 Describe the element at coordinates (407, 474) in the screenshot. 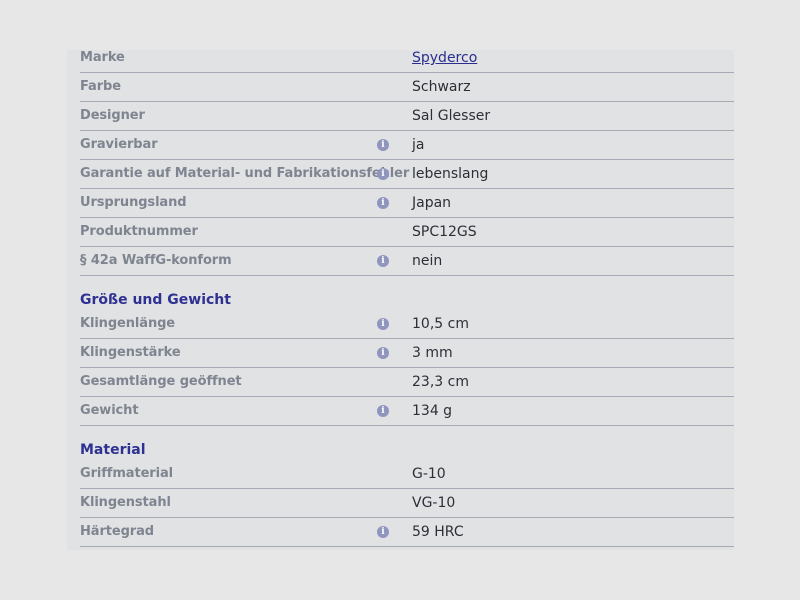

I see `spec-row-griffmaterial: Griffmaterial G-10` at that location.